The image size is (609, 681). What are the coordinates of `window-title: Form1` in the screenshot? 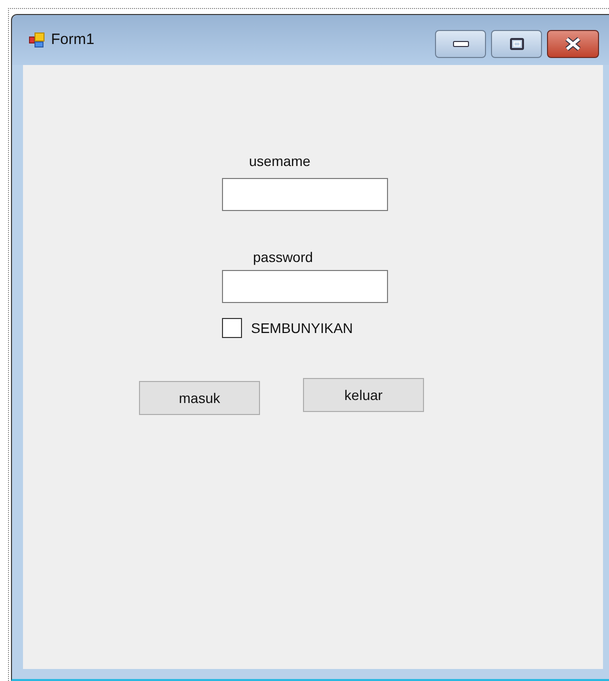 It's located at (72, 40).